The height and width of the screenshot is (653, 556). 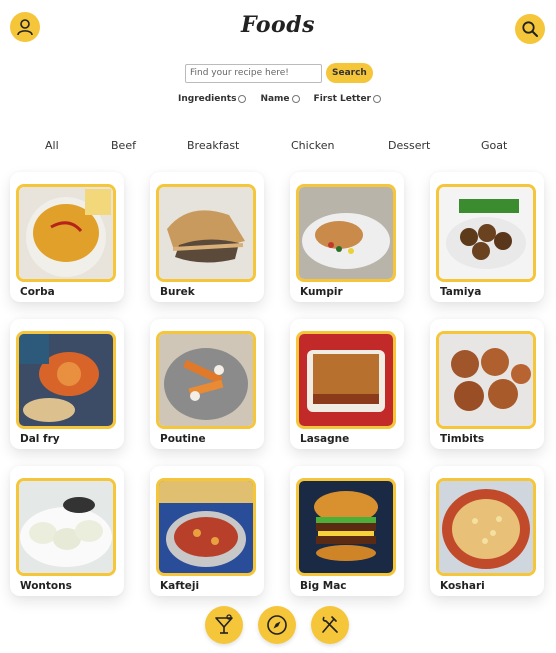 I want to click on meal-name: Lasagne, so click(x=325, y=439).